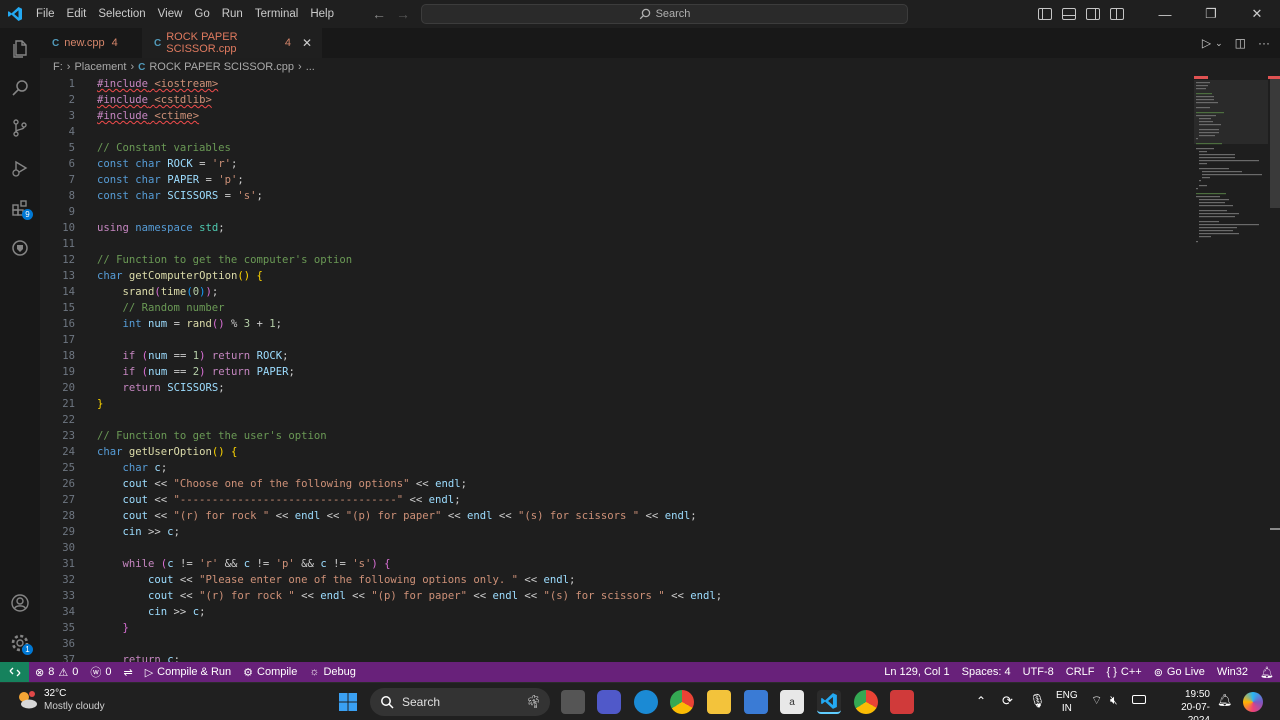  I want to click on code-token: cin, so click(132, 532).